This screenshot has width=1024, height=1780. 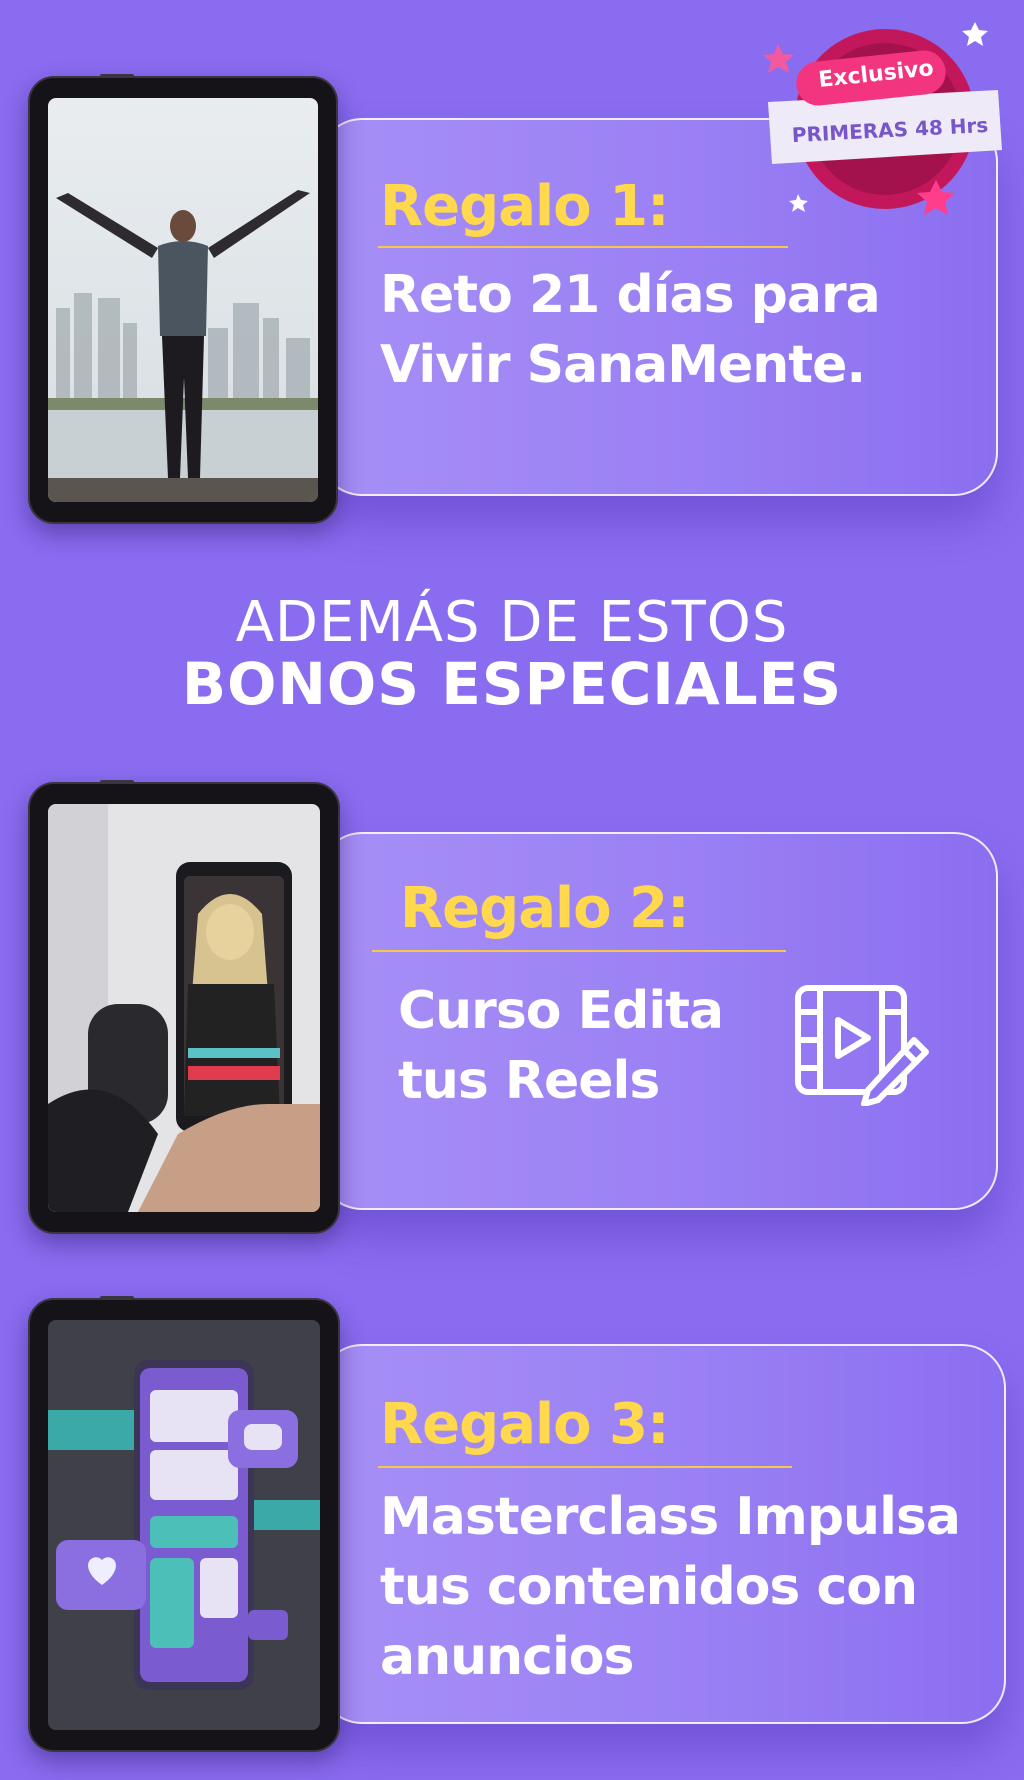 I want to click on gift-3-title: Regalo 3:, so click(x=524, y=1424).